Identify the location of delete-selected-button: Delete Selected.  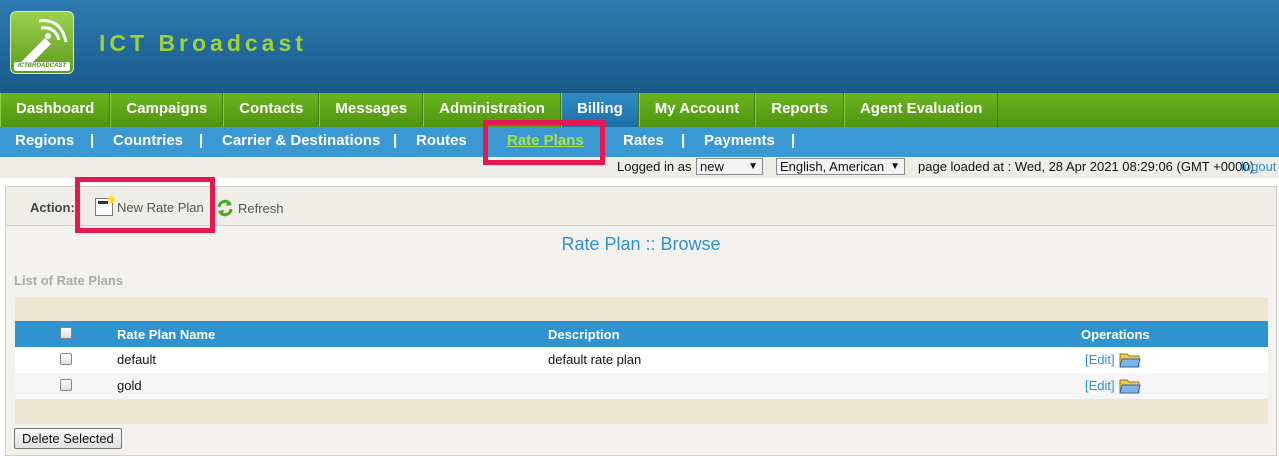
(68, 438).